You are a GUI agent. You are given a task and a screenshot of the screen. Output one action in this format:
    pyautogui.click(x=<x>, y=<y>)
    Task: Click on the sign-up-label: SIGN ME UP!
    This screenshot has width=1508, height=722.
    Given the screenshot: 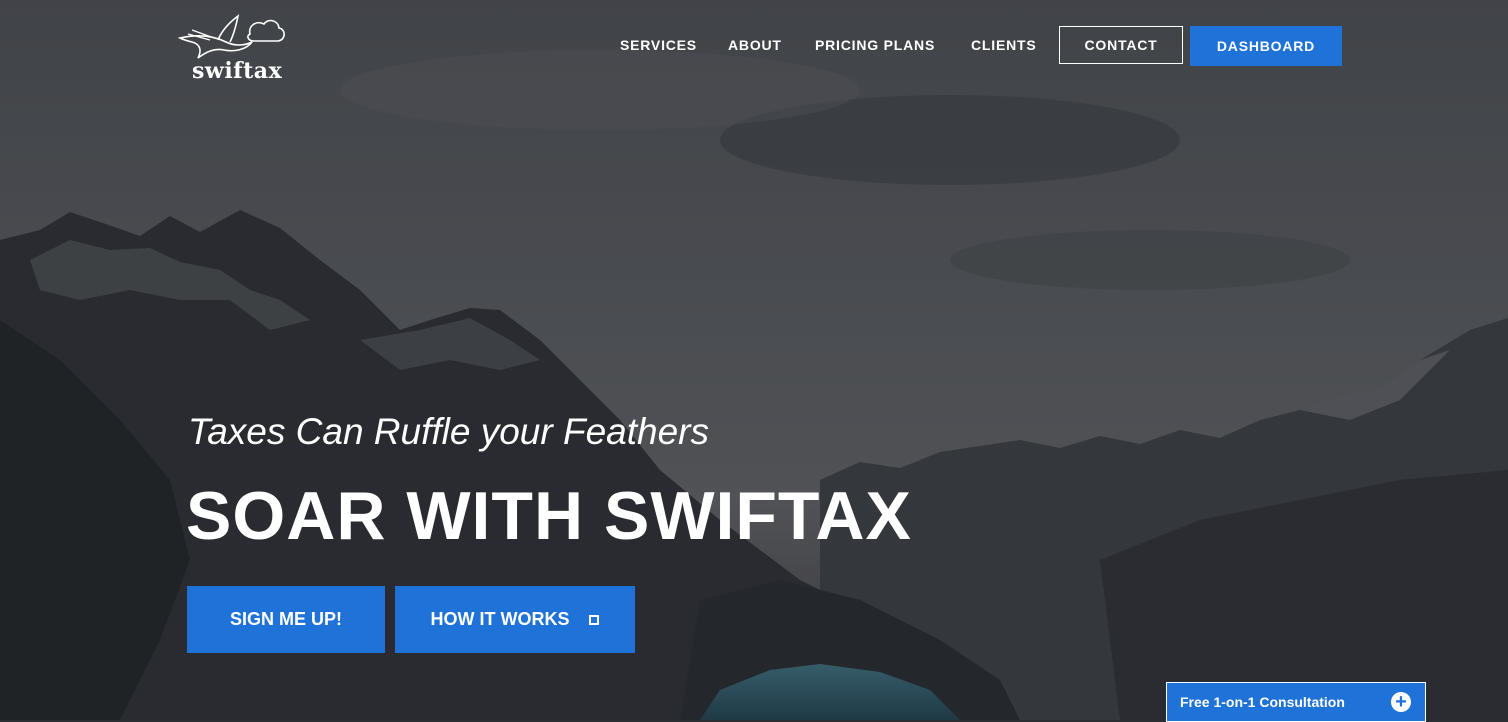 What is the action you would take?
    pyautogui.click(x=285, y=619)
    